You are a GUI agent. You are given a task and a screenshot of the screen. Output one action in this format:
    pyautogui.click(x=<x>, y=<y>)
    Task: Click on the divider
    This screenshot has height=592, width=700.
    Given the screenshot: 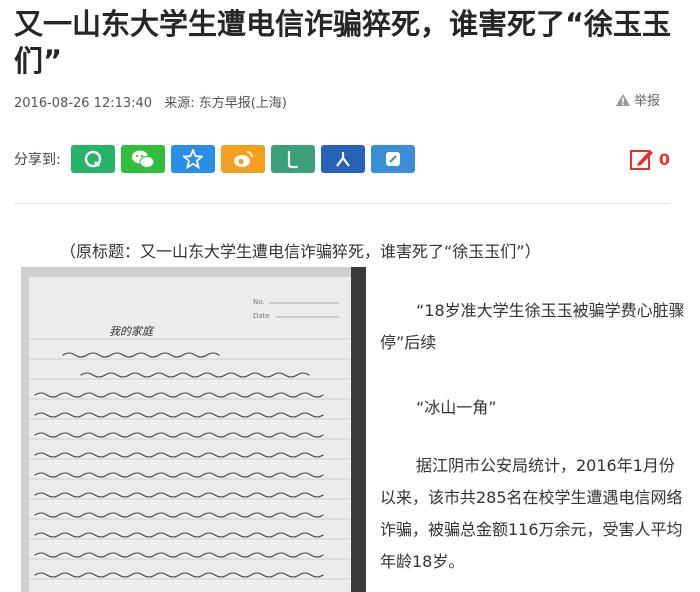 What is the action you would take?
    pyautogui.click(x=342, y=203)
    